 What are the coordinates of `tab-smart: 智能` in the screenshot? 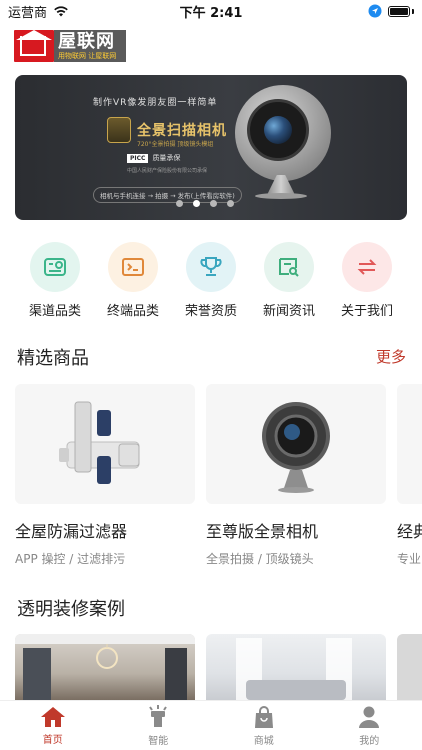 It's located at (159, 725).